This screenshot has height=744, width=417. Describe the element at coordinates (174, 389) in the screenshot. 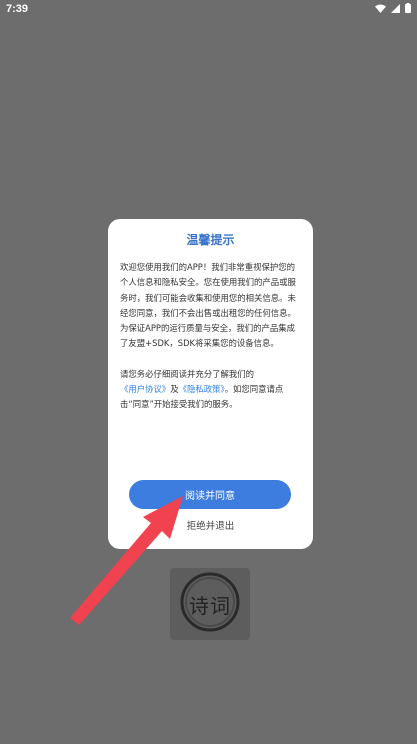

I see `conjunction-text: 及` at that location.